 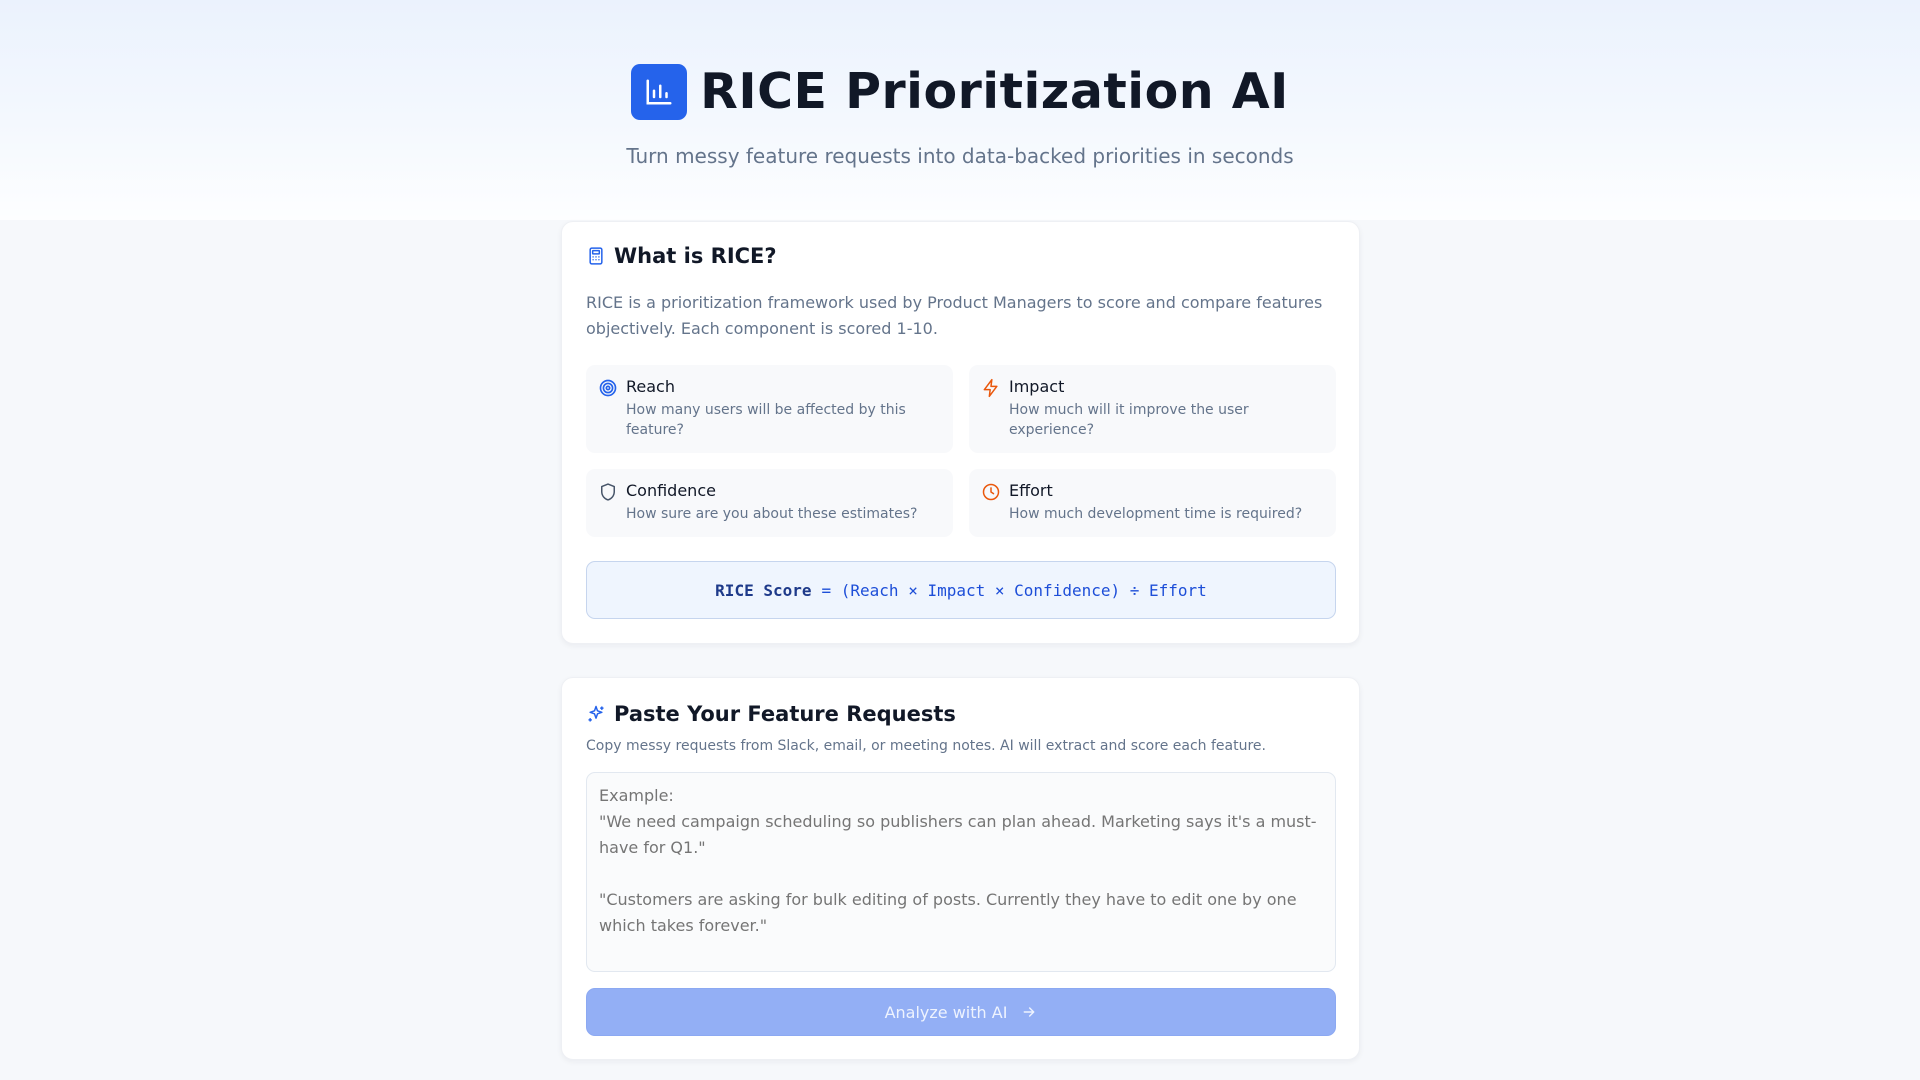 What do you see at coordinates (763, 590) in the screenshot?
I see `formula-label: RICE Score` at bounding box center [763, 590].